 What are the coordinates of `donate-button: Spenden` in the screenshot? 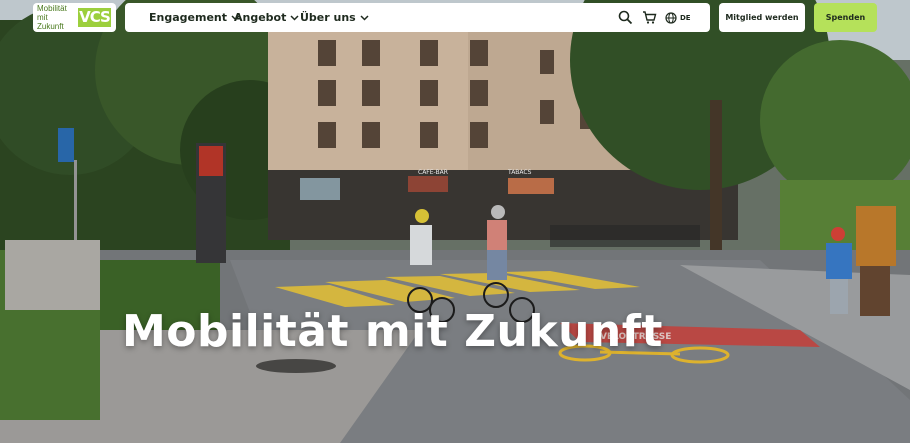 It's located at (845, 17).